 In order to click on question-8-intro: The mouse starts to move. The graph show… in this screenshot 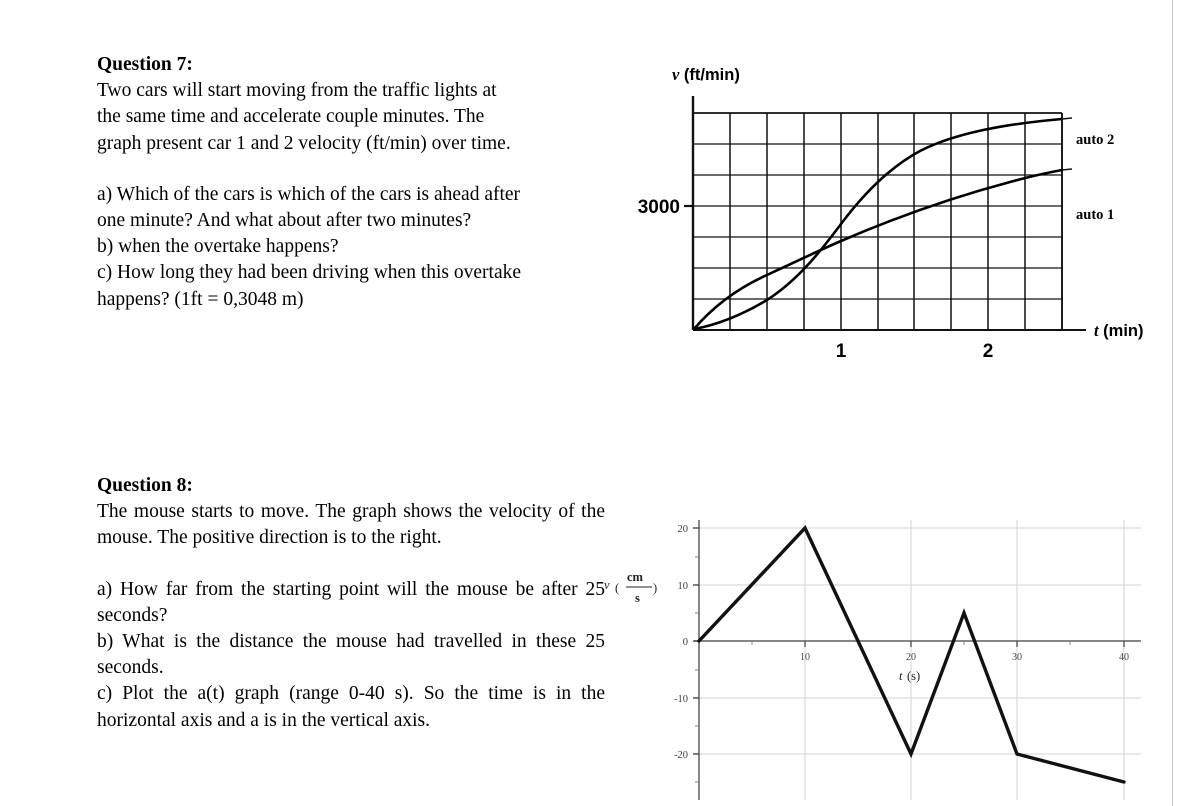, I will do `click(351, 525)`.